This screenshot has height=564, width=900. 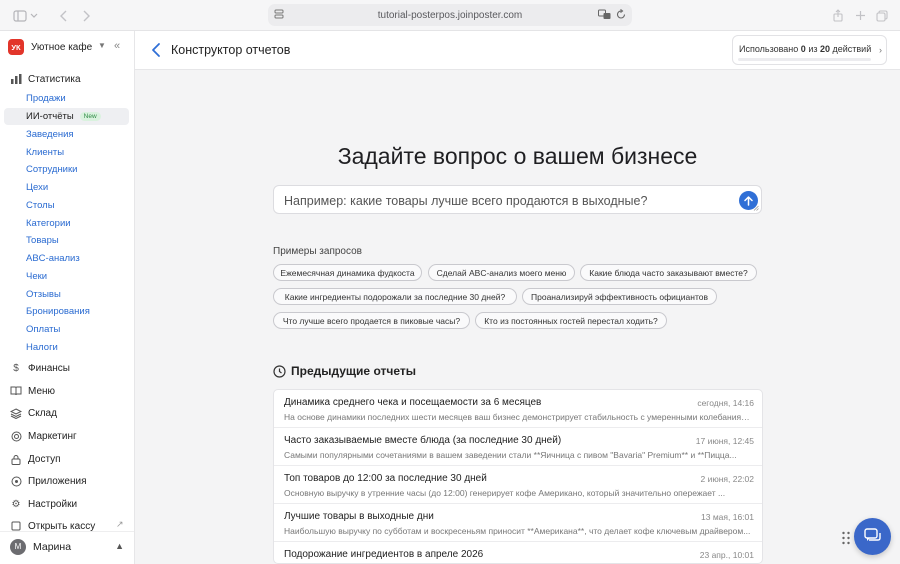 I want to click on back-arrow-icon, so click(x=156, y=50).